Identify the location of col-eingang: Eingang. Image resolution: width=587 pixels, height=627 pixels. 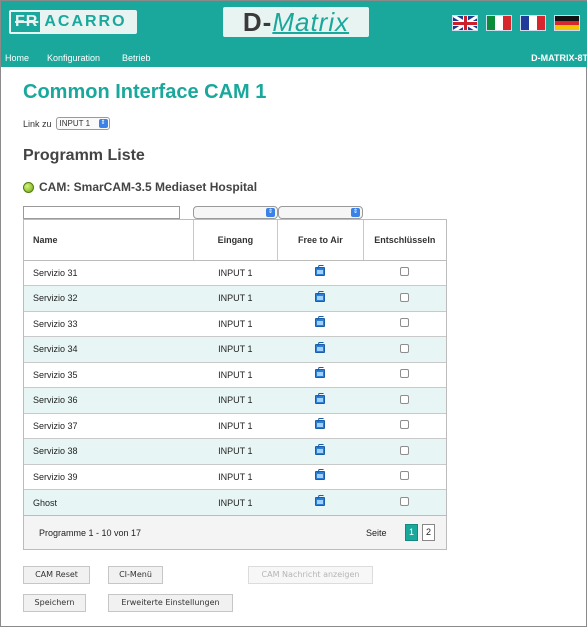
(236, 240).